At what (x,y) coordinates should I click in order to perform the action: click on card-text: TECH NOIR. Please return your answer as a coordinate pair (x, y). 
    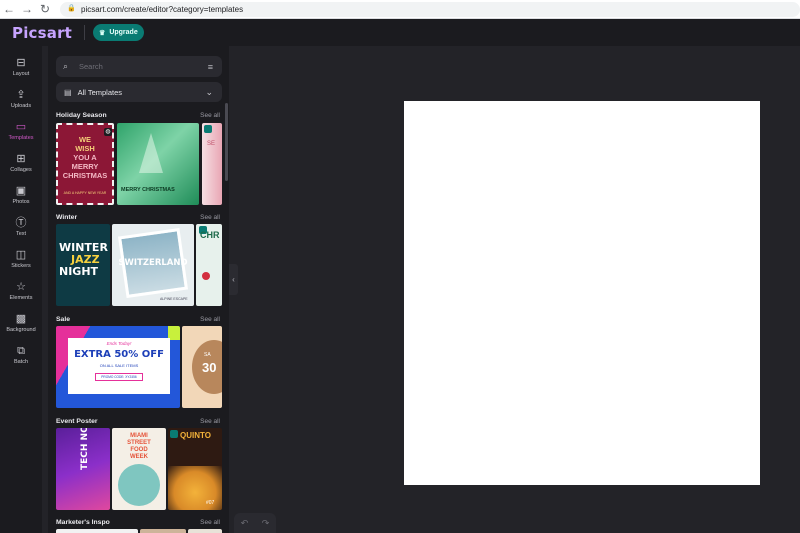
    Looking at the image, I should click on (85, 449).